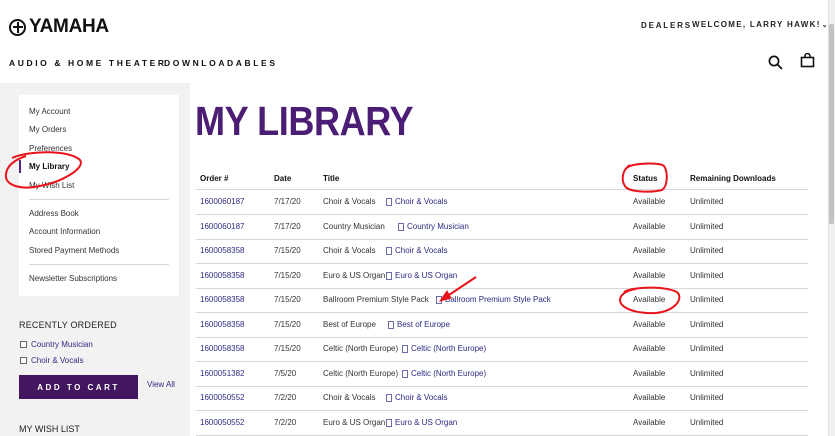 The width and height of the screenshot is (835, 436). What do you see at coordinates (287, 201) in the screenshot?
I see `order-date: 7/17/20` at bounding box center [287, 201].